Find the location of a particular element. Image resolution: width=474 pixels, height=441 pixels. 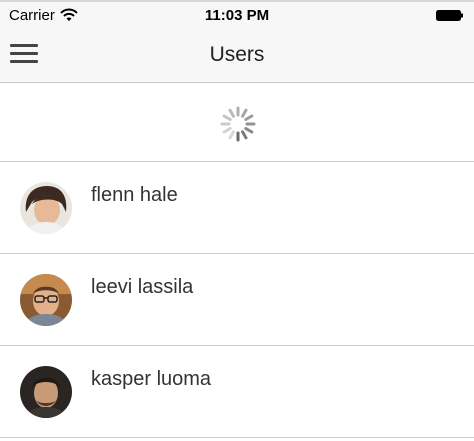

user-name: flenn hale is located at coordinates (134, 195).